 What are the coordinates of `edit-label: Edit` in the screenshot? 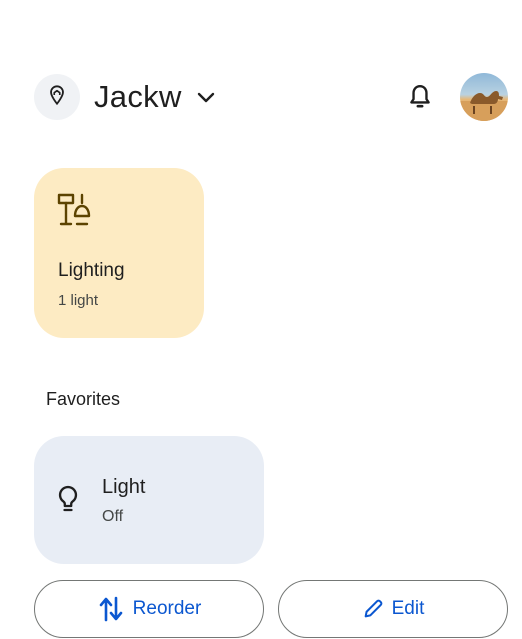 It's located at (408, 608).